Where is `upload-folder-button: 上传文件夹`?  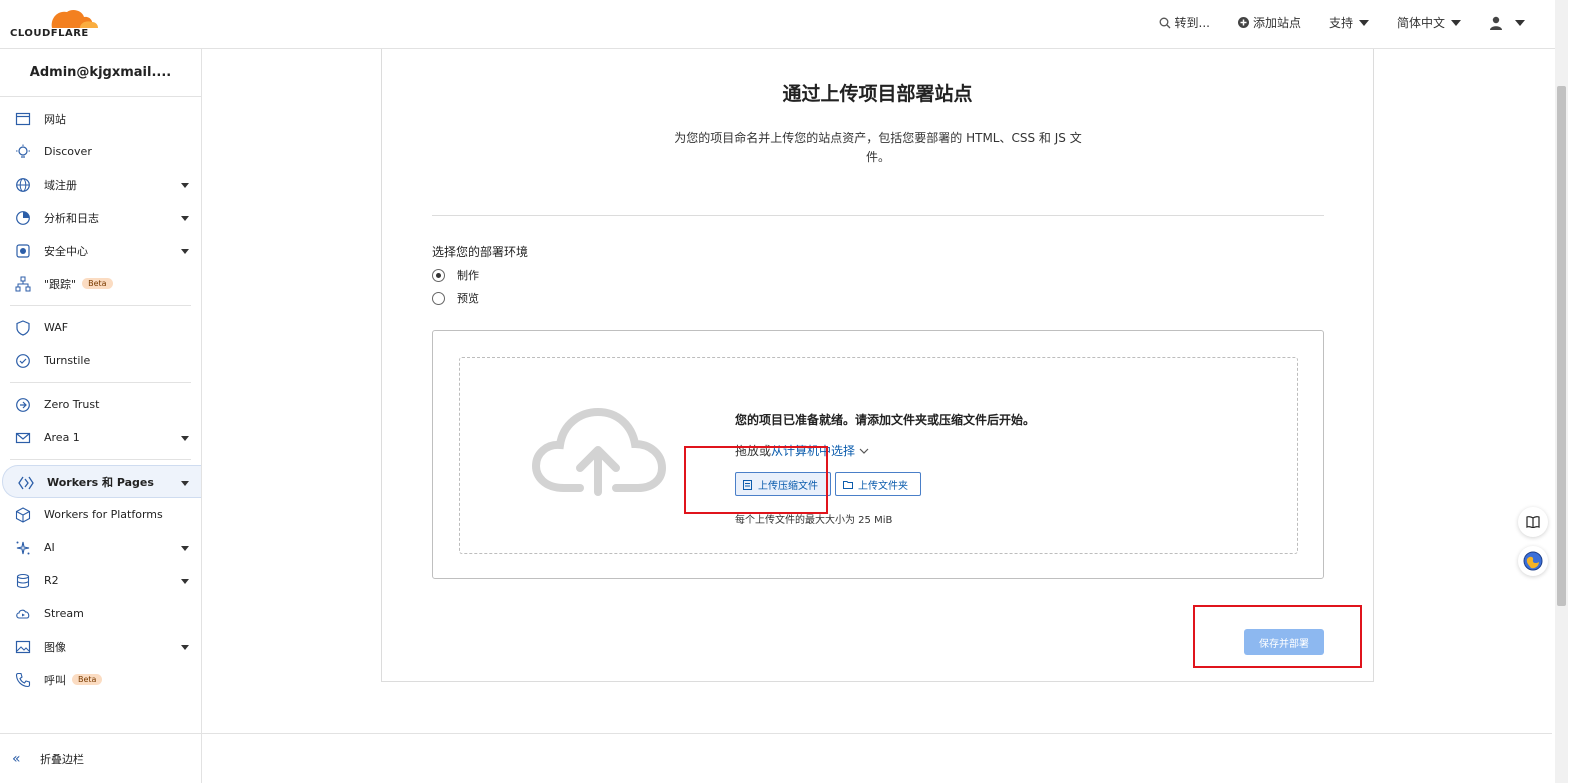
upload-folder-button: 上传文件夹 is located at coordinates (878, 484).